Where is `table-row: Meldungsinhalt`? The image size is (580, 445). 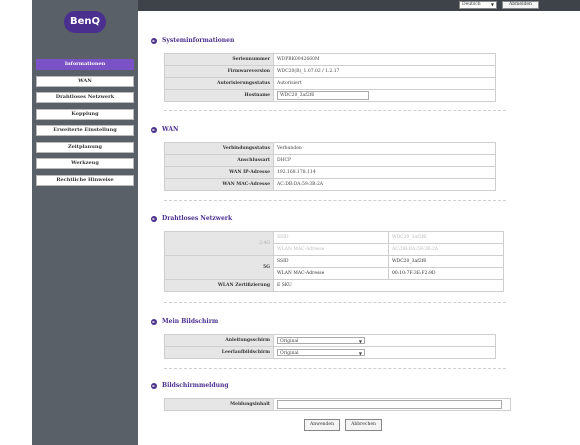 table-row: Meldungsinhalt is located at coordinates (337, 404).